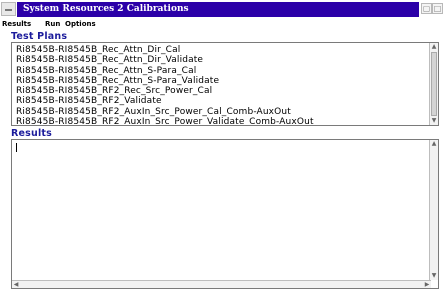  What do you see at coordinates (39, 36) in the screenshot?
I see `test-plans-label: Test Plans` at bounding box center [39, 36].